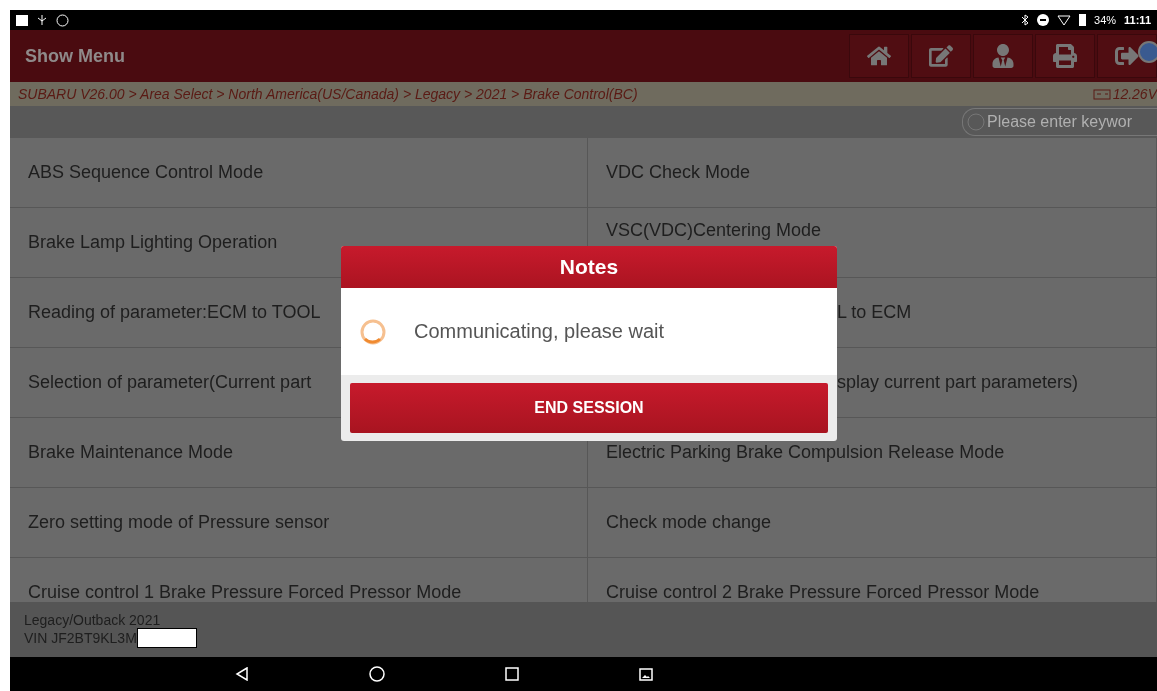 The image size is (1157, 691). Describe the element at coordinates (373, 331) in the screenshot. I see `loading-spinner-icon` at that location.